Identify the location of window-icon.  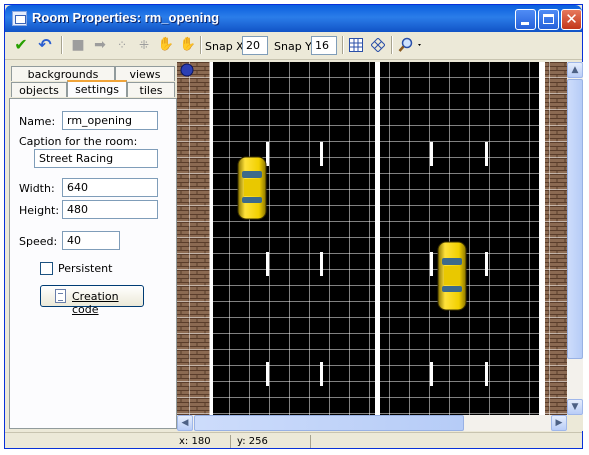
(19, 18).